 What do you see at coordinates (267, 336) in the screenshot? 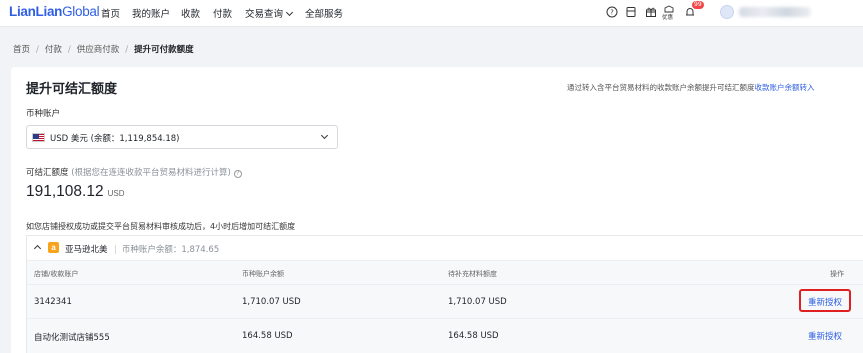
I see `row-balance: 164.58 USD` at bounding box center [267, 336].